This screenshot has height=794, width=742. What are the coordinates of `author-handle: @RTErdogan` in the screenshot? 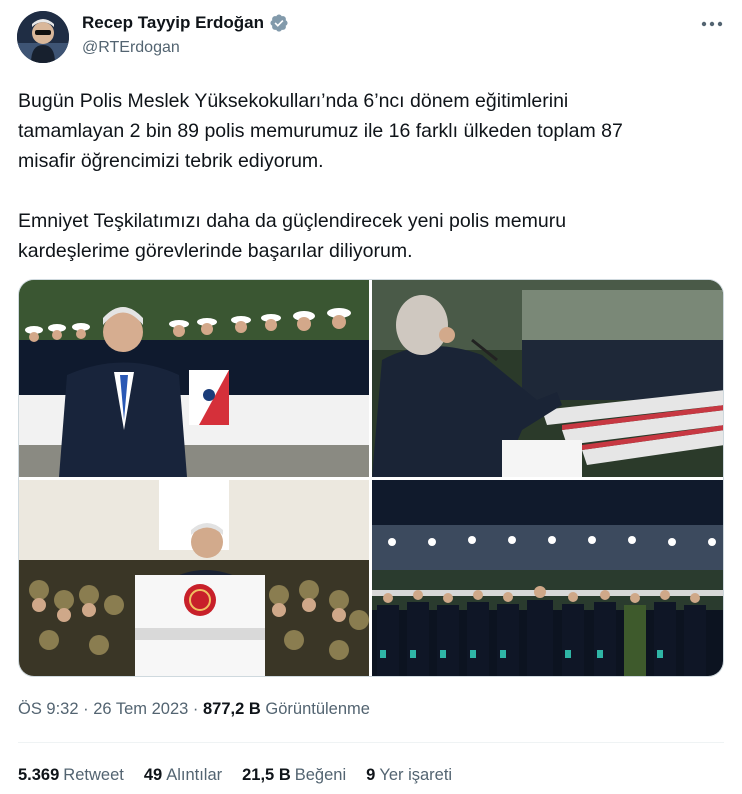 It's located at (131, 48).